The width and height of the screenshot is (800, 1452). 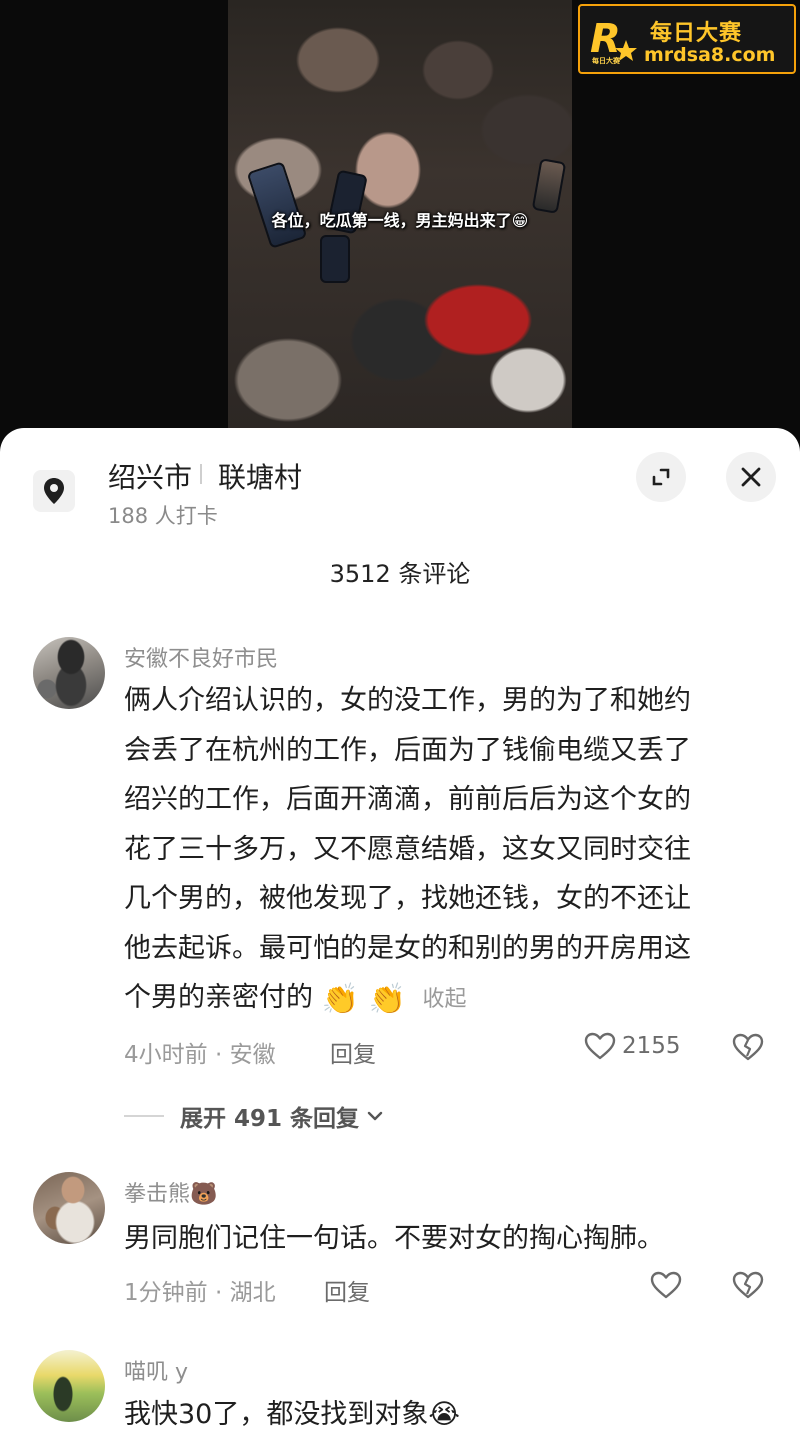 What do you see at coordinates (696, 33) in the screenshot?
I see `watermark-title: 每日大赛` at bounding box center [696, 33].